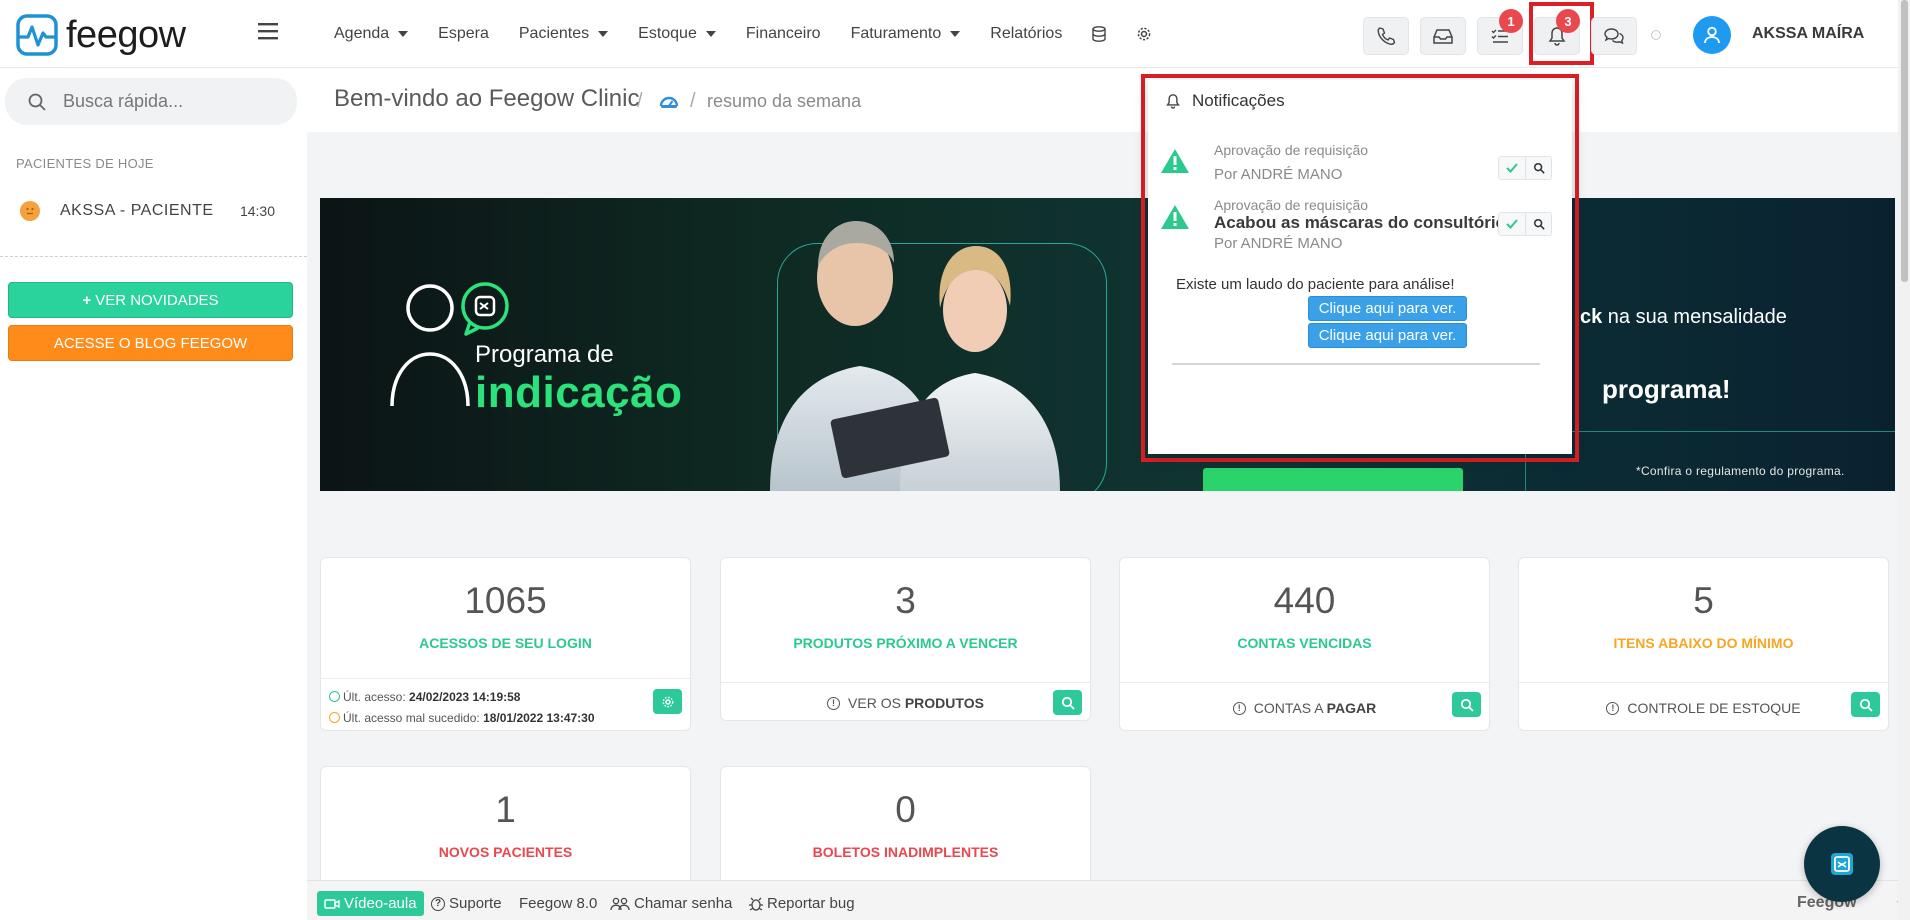  I want to click on report-bug-link: Reportar bug, so click(802, 903).